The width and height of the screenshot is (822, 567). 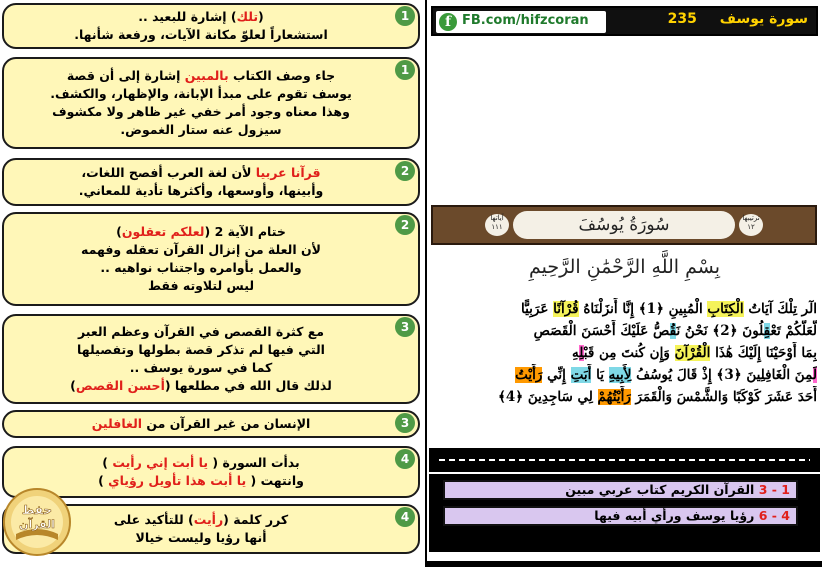 I want to click on facebook-icon: f, so click(x=448, y=22).